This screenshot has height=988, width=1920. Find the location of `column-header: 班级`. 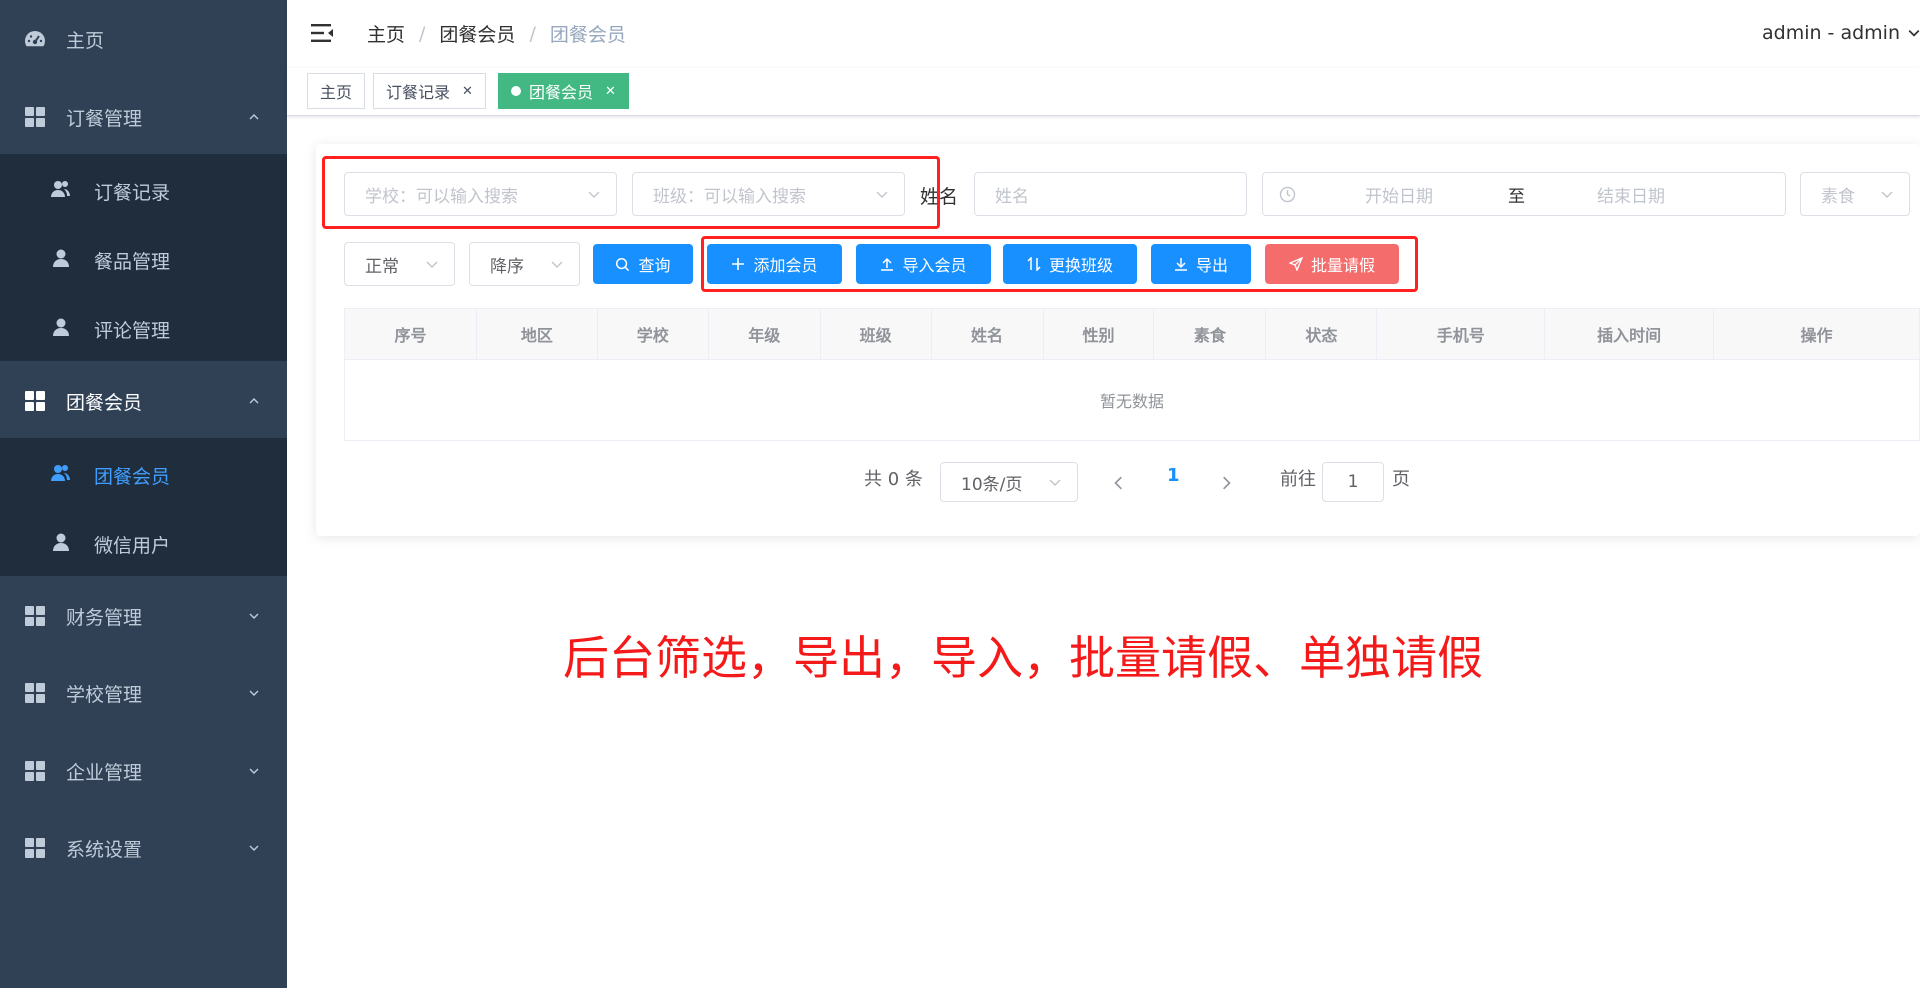

column-header: 班级 is located at coordinates (875, 334).